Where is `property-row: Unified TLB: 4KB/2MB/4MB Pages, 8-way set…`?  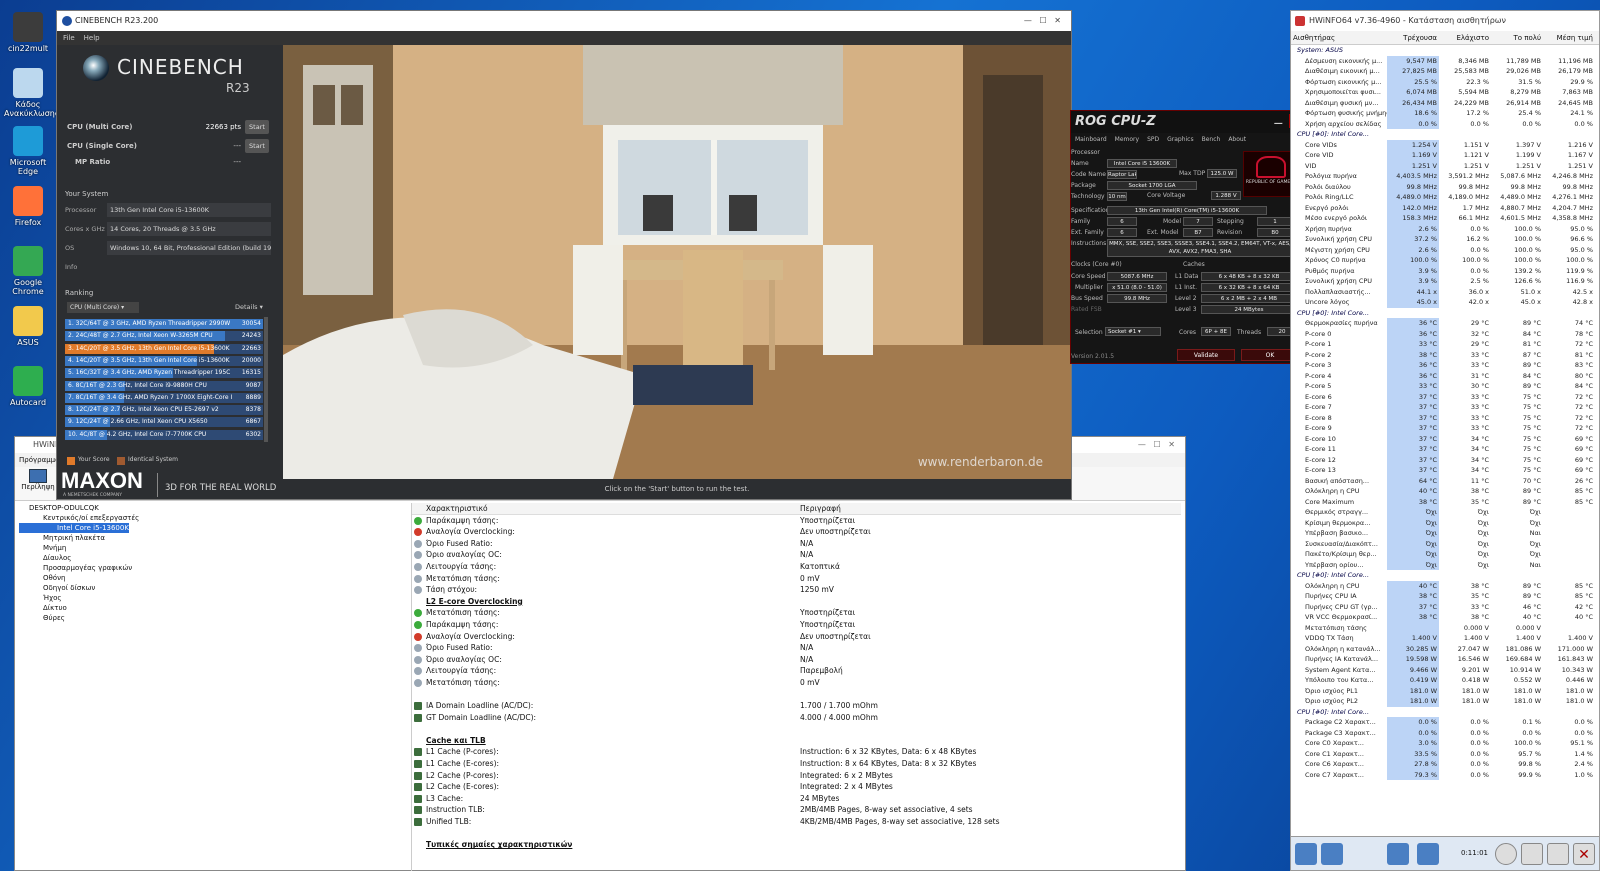 property-row: Unified TLB: 4KB/2MB/4MB Pages, 8-way set… is located at coordinates (796, 822).